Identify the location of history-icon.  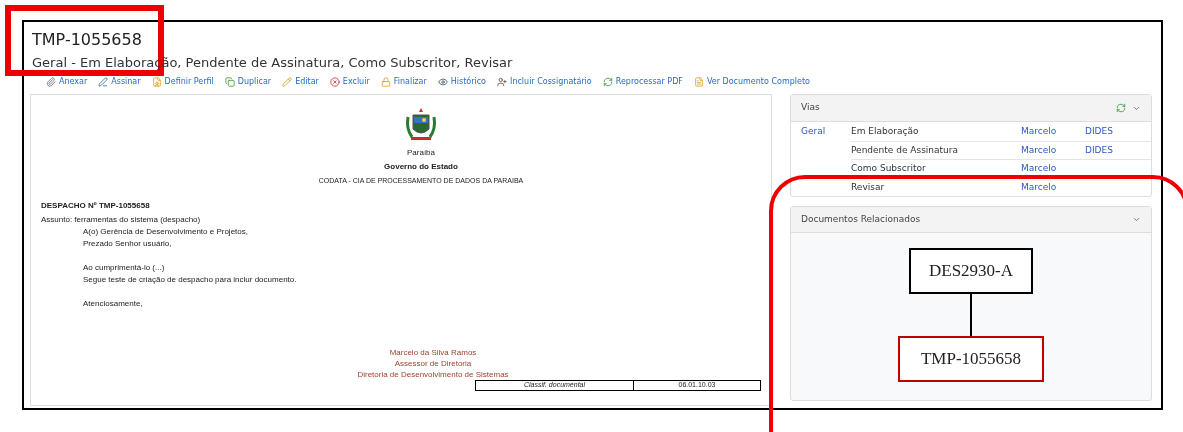
(442, 82).